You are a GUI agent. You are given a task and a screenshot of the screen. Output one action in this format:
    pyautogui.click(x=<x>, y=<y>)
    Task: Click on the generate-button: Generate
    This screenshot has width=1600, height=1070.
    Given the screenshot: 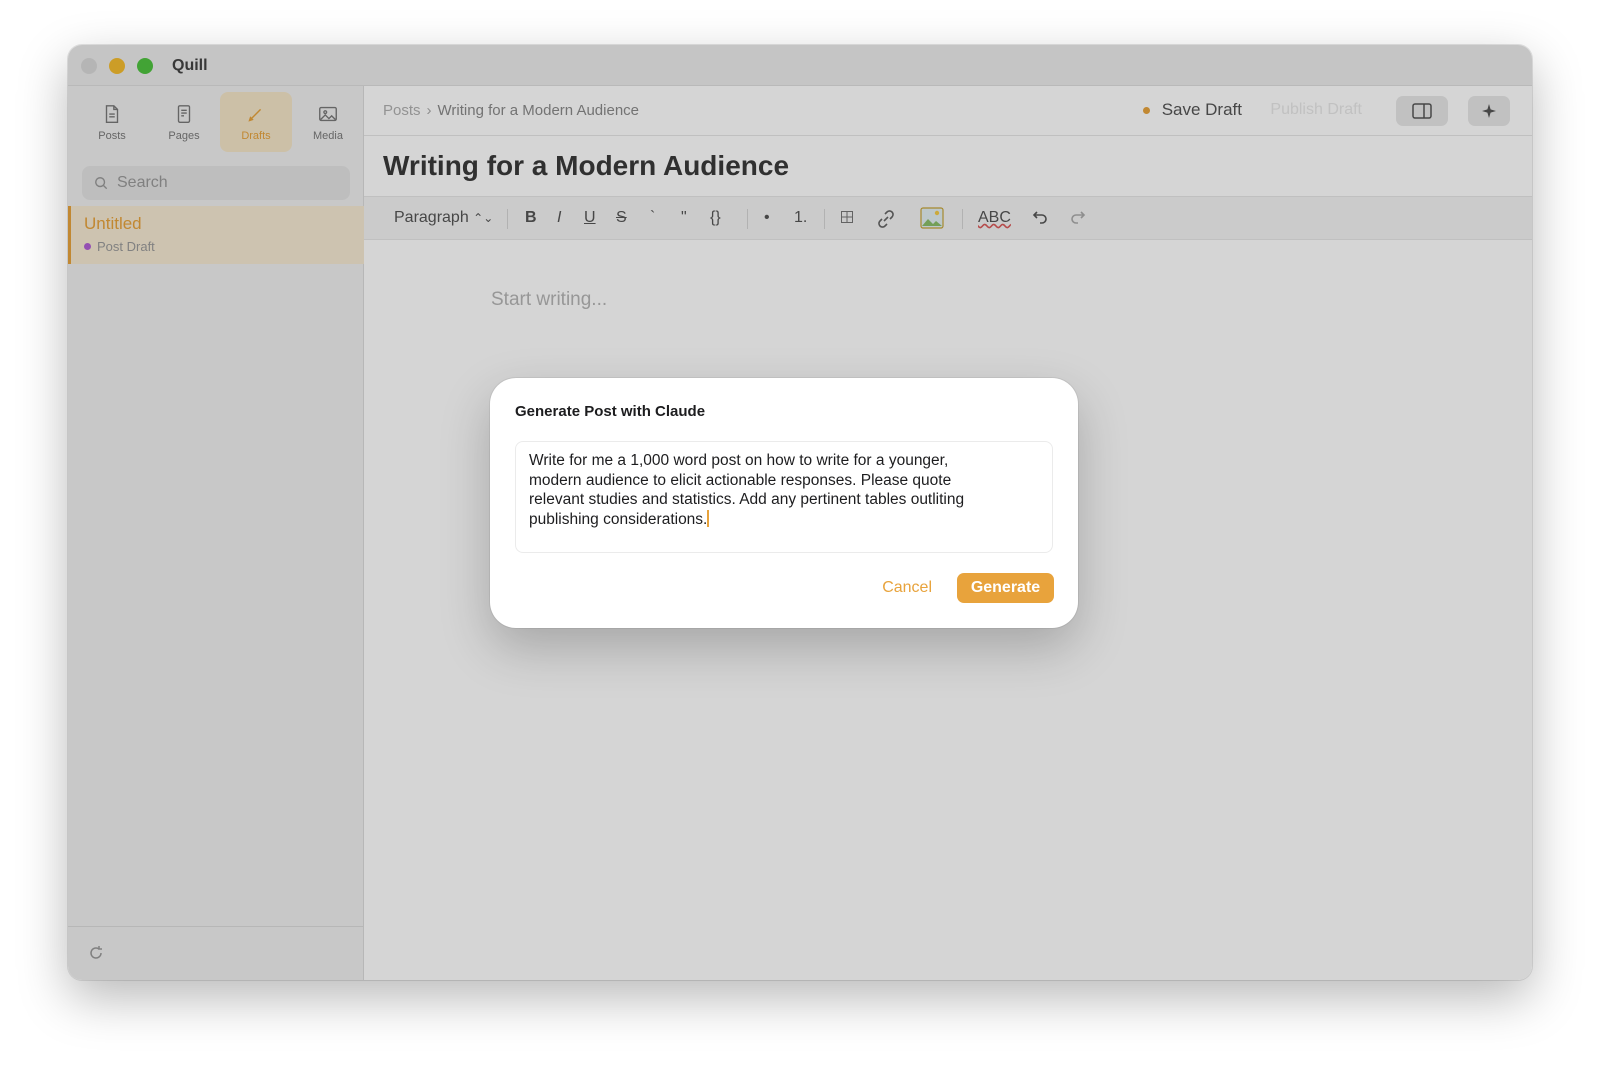 What is the action you would take?
    pyautogui.click(x=1005, y=588)
    